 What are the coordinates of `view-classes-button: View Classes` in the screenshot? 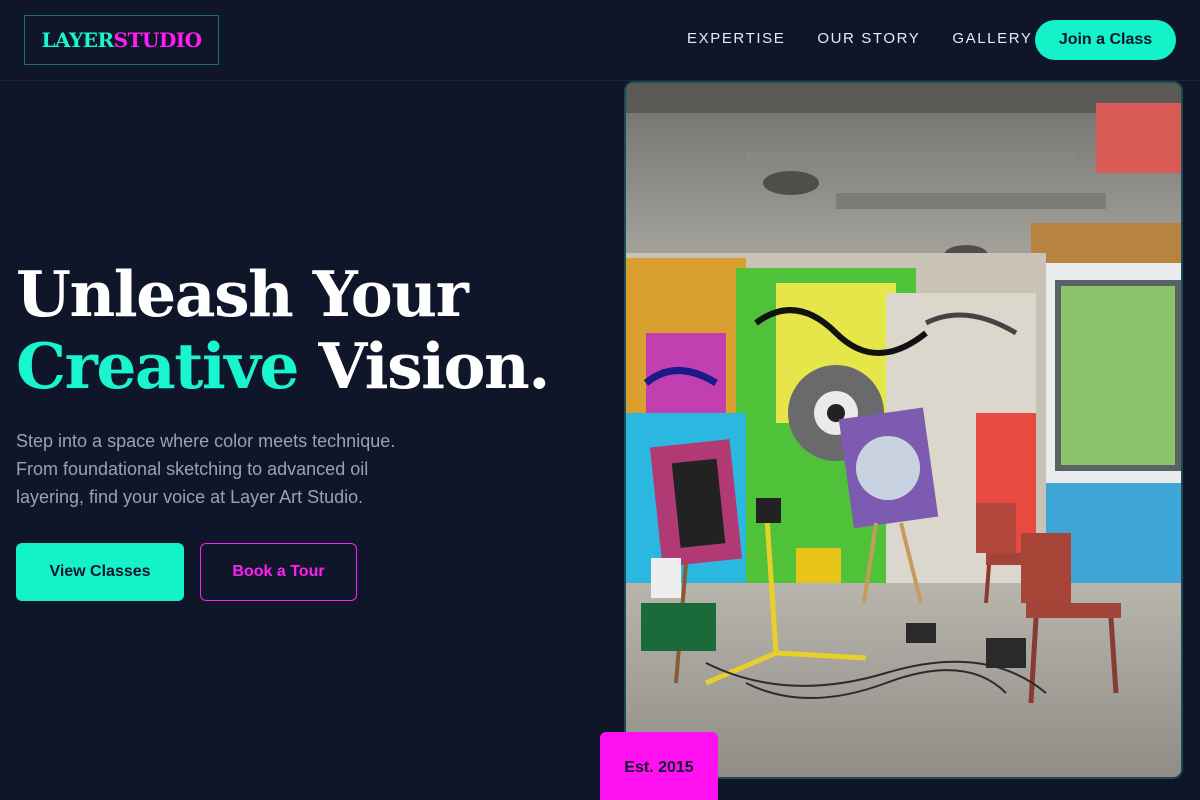 It's located at (100, 572).